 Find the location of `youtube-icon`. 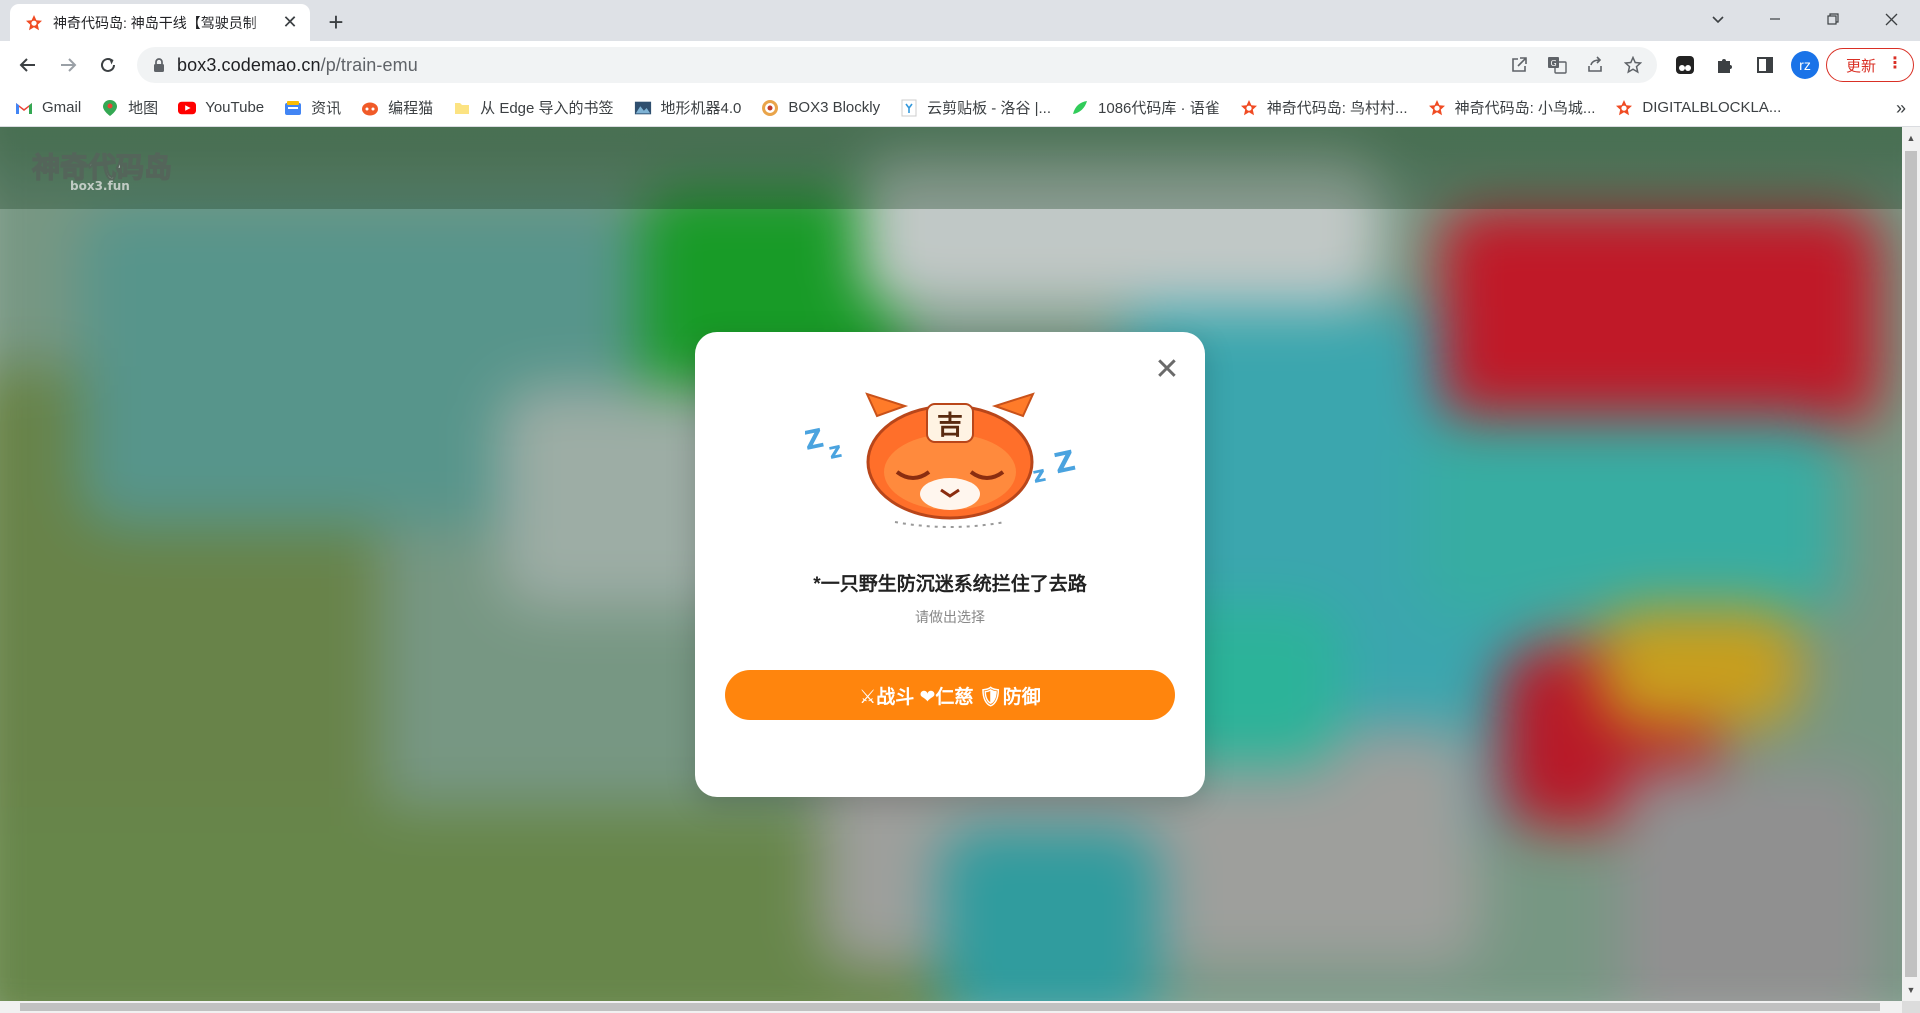

youtube-icon is located at coordinates (187, 108).